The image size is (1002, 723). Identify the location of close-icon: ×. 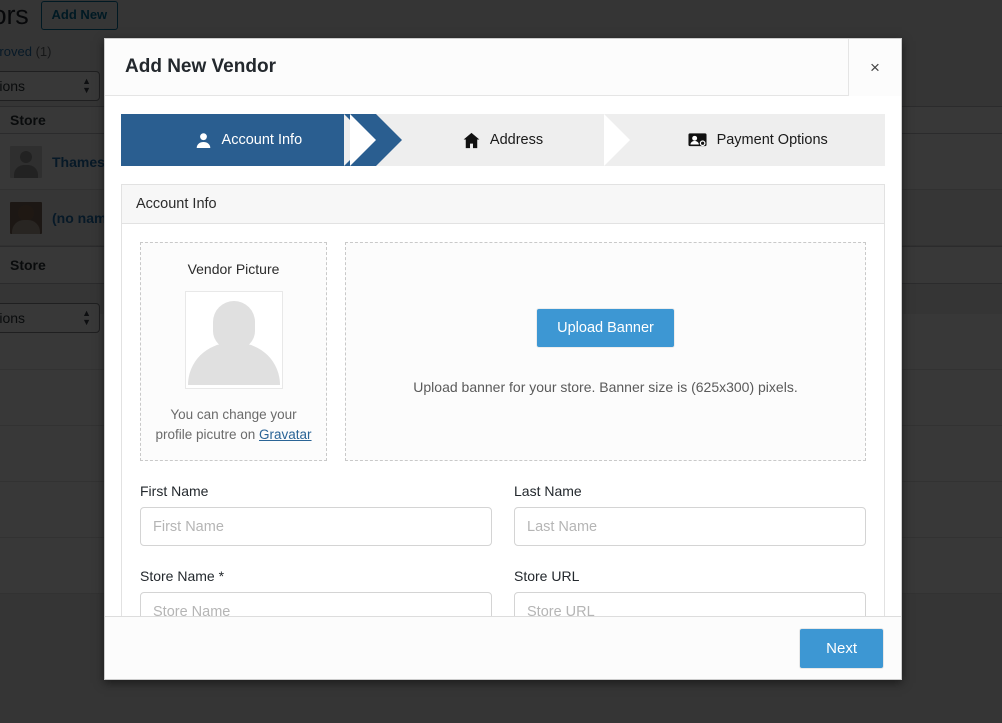
(874, 67).